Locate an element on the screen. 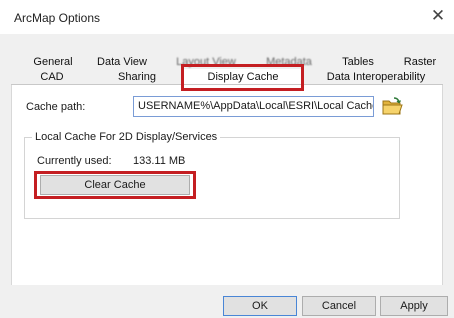 The image size is (454, 318). currently-used-label: Currently used: is located at coordinates (74, 161).